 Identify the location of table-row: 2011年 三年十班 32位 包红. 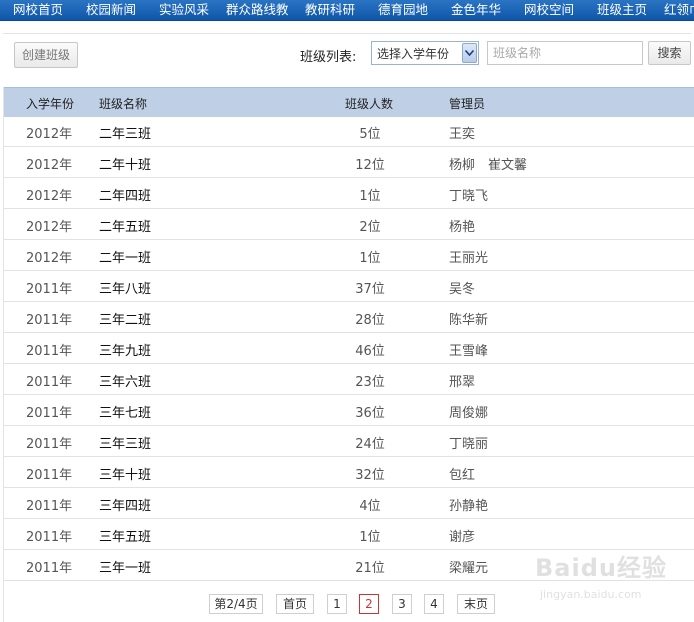
(349, 472).